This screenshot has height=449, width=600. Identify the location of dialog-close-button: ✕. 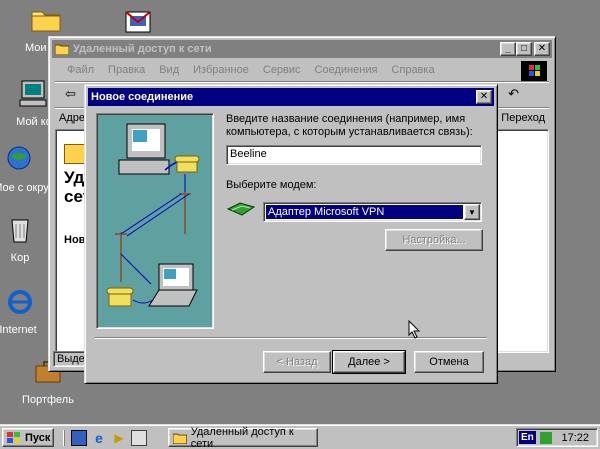
(484, 97).